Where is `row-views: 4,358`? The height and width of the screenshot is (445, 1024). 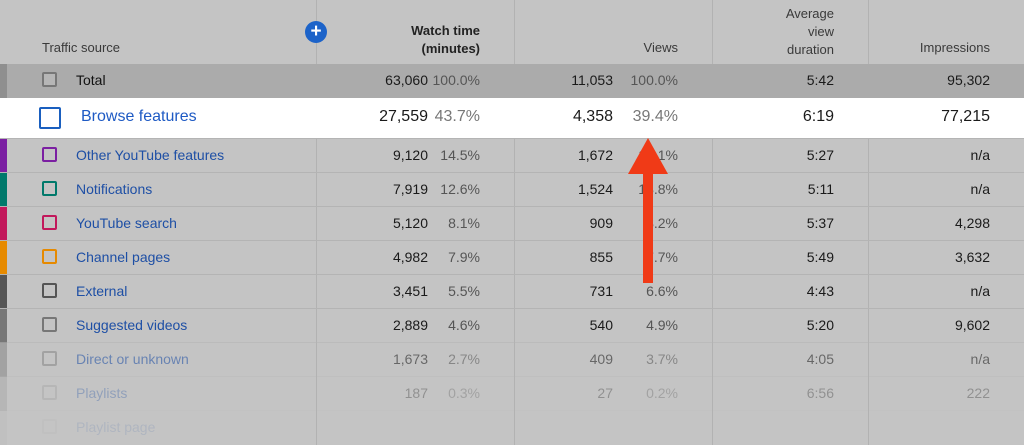
row-views: 4,358 is located at coordinates (592, 116).